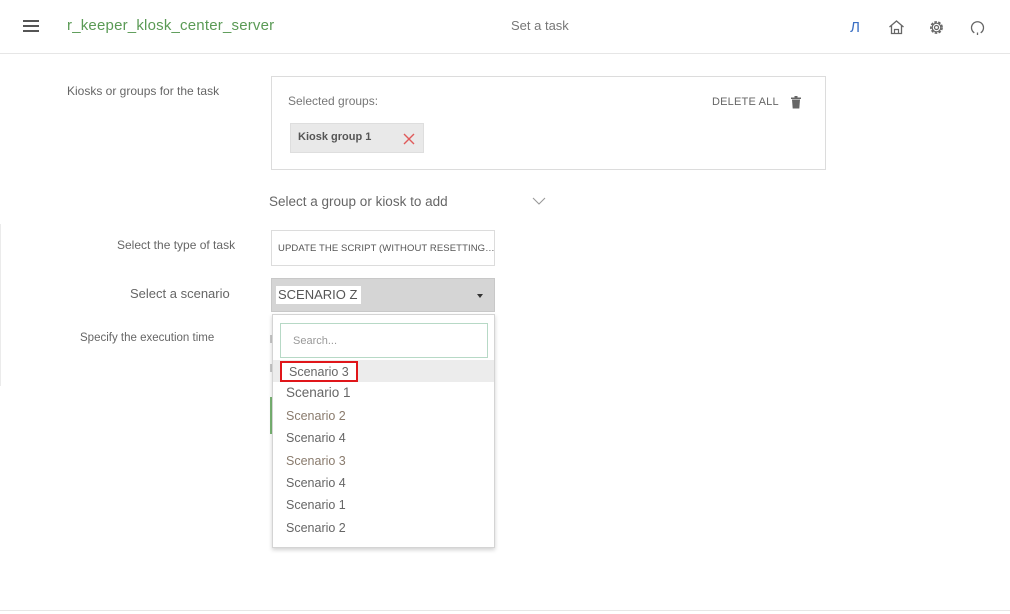 The width and height of the screenshot is (1010, 614). What do you see at coordinates (0, 305) in the screenshot?
I see `left-edge-divider` at bounding box center [0, 305].